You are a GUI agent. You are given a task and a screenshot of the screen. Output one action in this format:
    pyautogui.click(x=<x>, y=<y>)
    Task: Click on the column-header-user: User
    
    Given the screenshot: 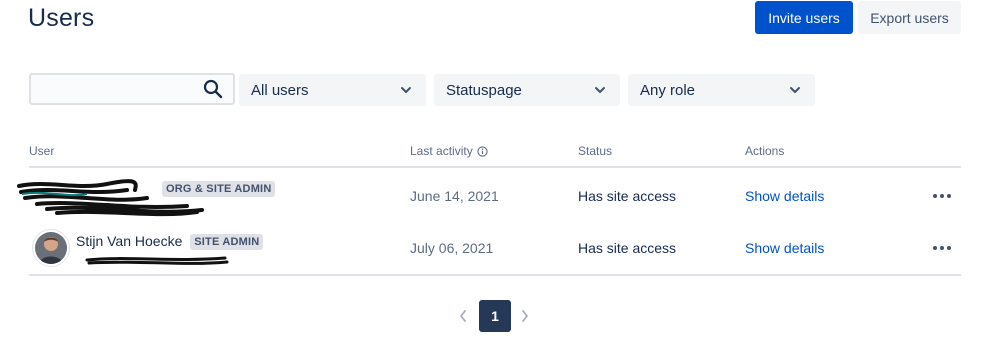 What is the action you would take?
    pyautogui.click(x=42, y=151)
    